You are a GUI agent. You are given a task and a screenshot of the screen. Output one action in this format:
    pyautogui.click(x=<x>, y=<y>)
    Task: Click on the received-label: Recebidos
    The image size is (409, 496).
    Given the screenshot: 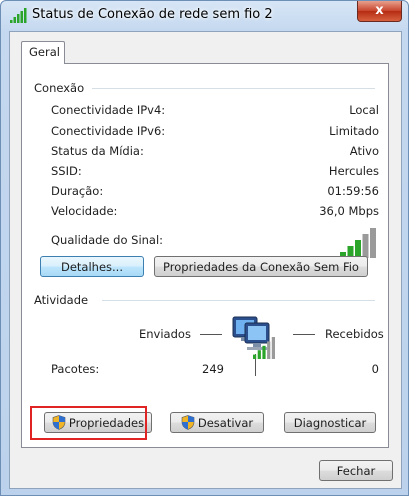 What is the action you would take?
    pyautogui.click(x=354, y=334)
    